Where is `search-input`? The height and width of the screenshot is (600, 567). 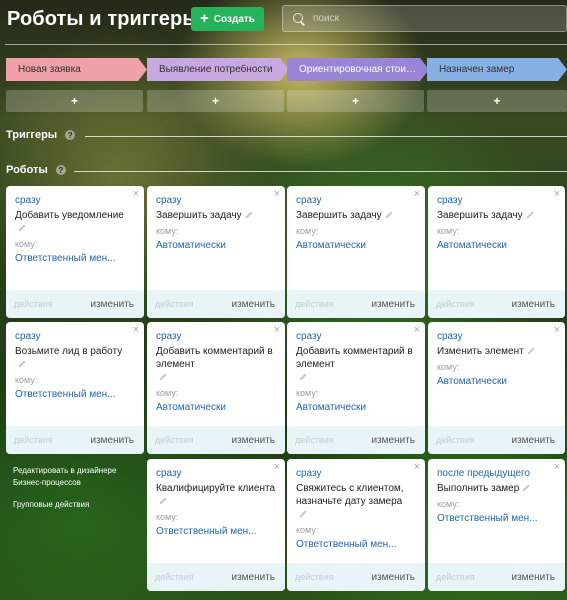 search-input is located at coordinates (413, 18).